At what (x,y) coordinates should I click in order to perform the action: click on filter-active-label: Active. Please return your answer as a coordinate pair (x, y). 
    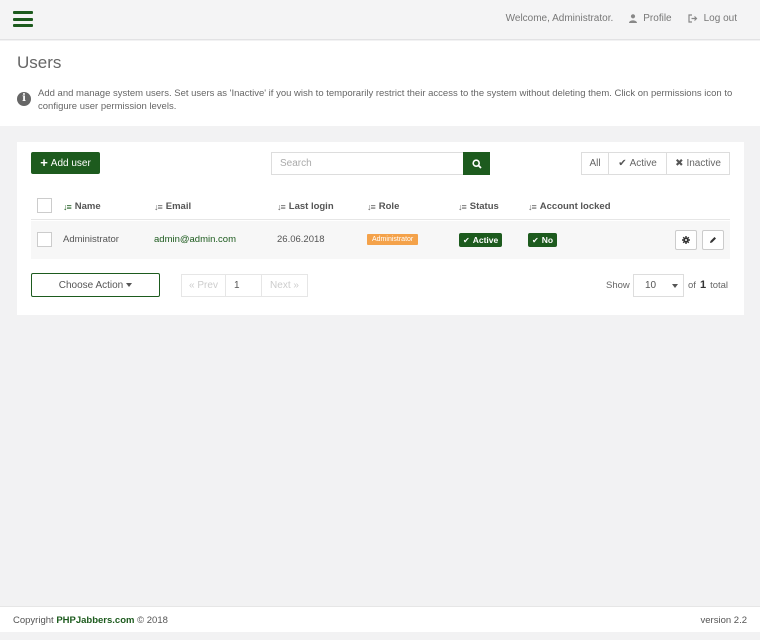
    Looking at the image, I should click on (643, 163).